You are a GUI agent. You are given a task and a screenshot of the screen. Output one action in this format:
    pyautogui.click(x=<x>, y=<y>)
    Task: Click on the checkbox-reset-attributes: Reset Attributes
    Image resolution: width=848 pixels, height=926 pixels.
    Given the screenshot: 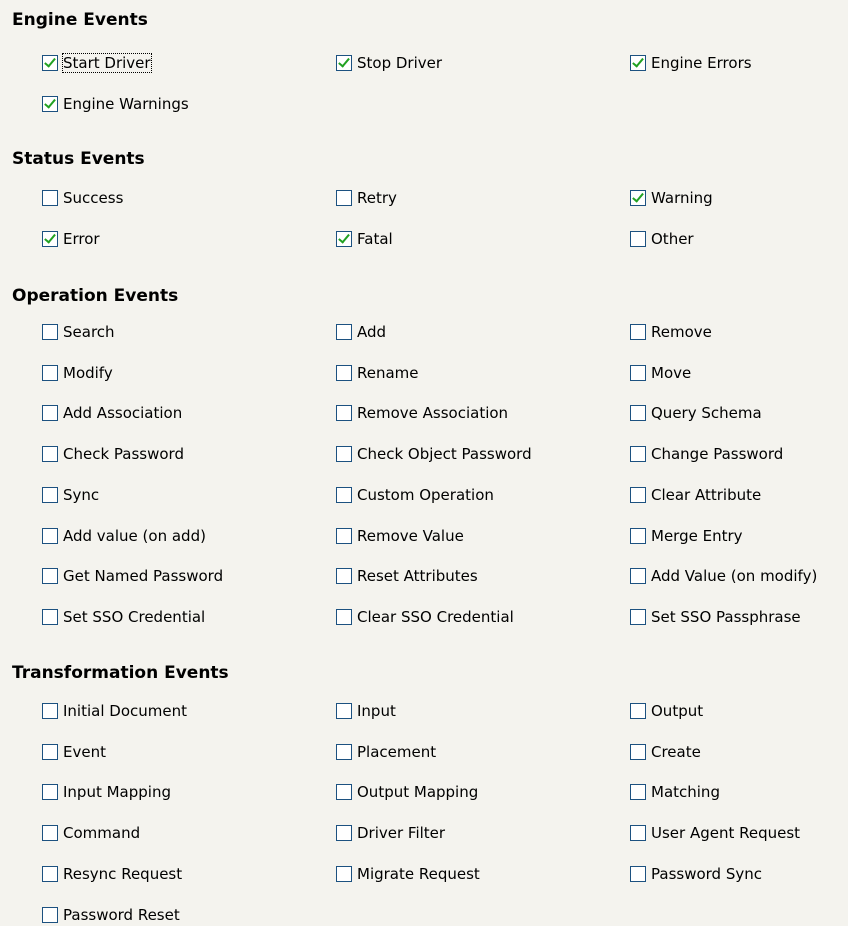 What is the action you would take?
    pyautogui.click(x=407, y=576)
    